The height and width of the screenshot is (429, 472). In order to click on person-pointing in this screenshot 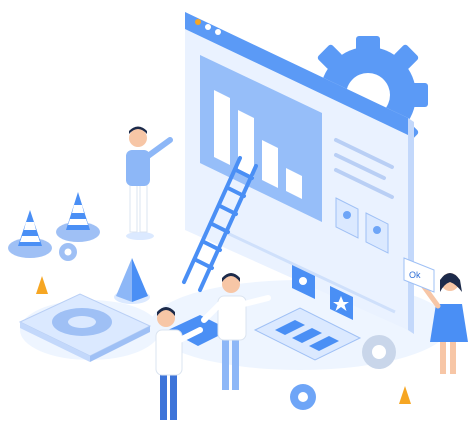, I will do `click(149, 183)`.